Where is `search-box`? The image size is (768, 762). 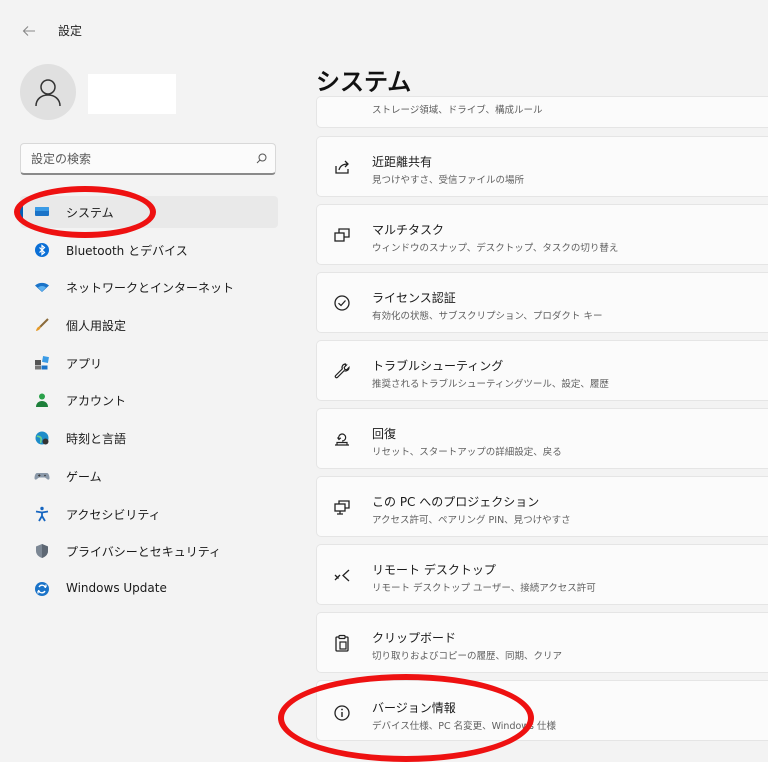
search-box is located at coordinates (148, 159).